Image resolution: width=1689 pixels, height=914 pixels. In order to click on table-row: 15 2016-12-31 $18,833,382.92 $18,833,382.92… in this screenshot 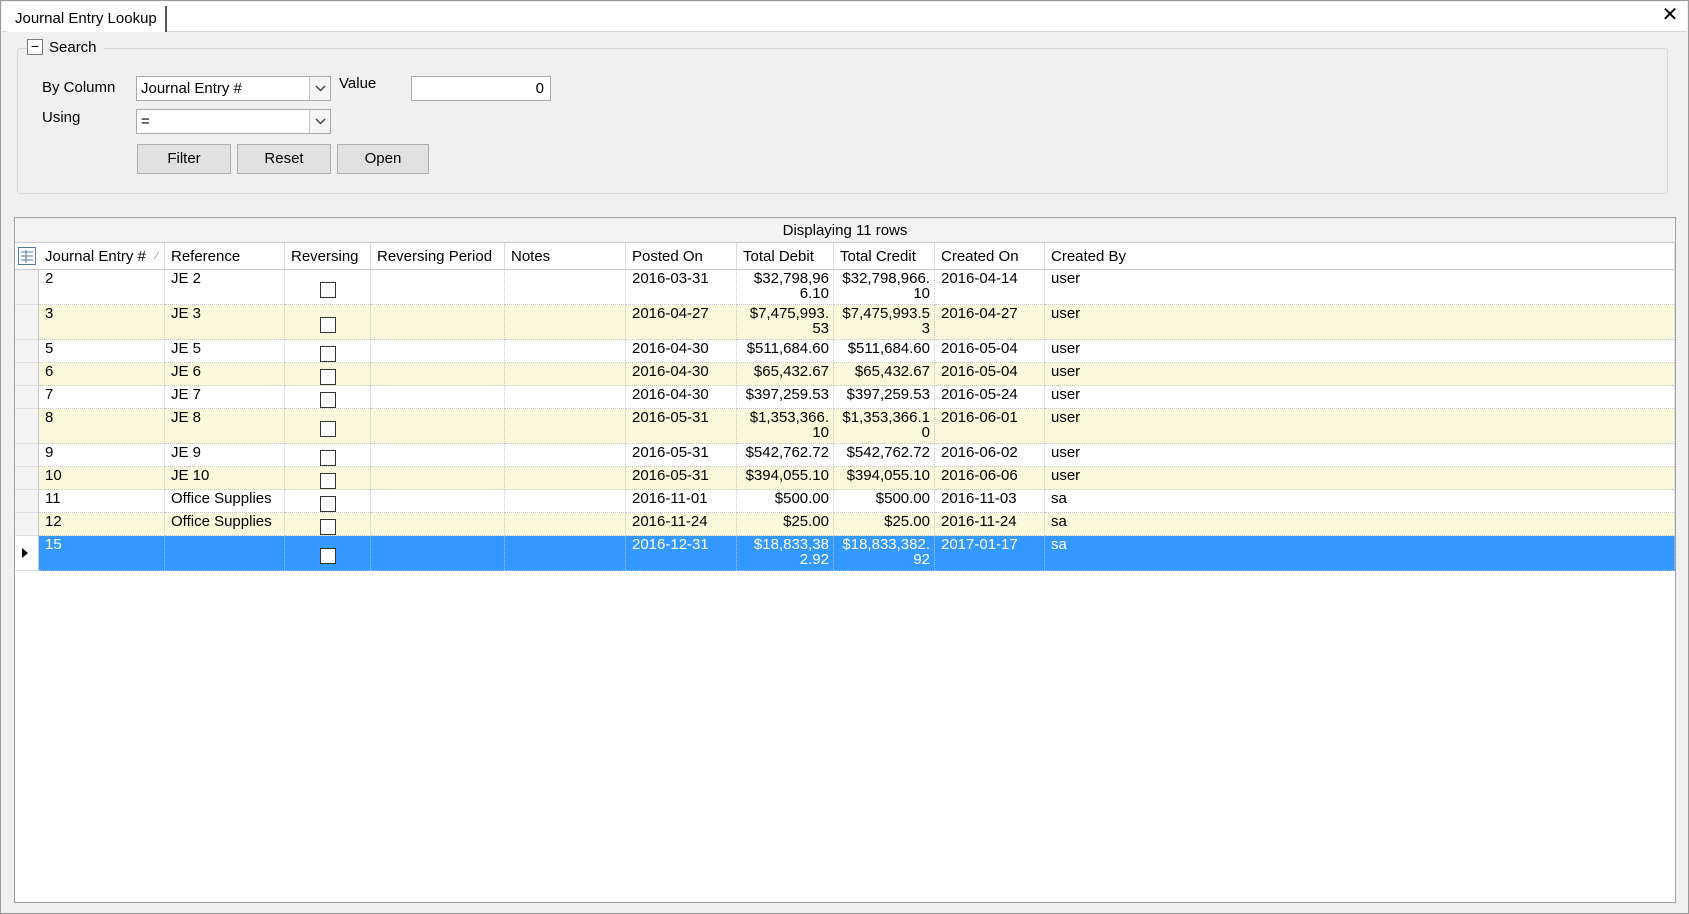, I will do `click(845, 553)`.